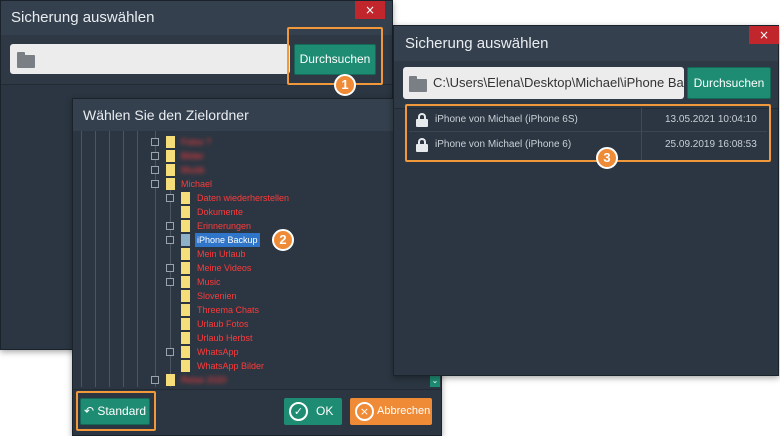  I want to click on cancel-button: × Abbrechen, so click(391, 411).